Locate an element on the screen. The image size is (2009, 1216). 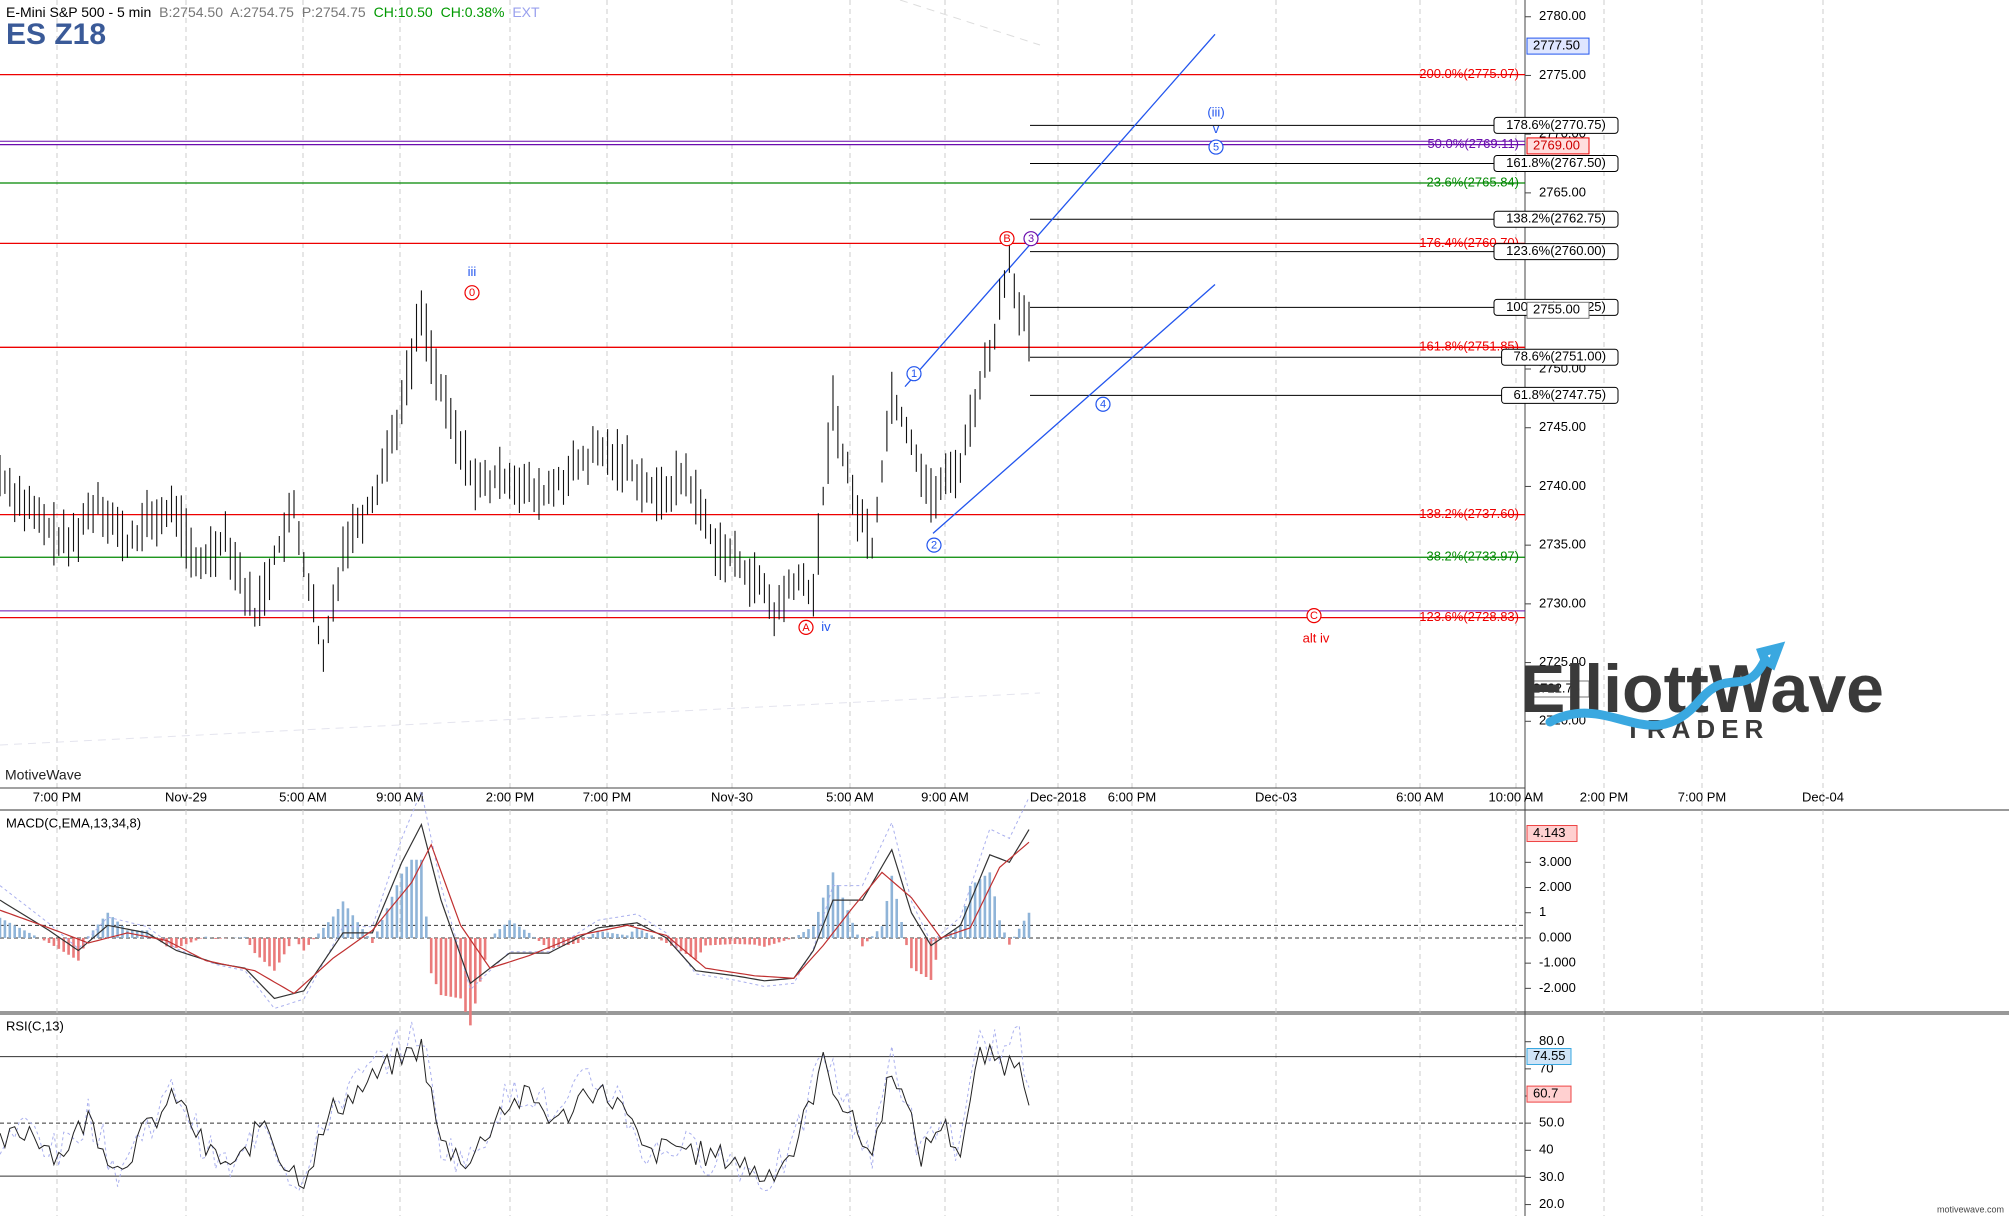
wave-label: iv is located at coordinates (826, 626).